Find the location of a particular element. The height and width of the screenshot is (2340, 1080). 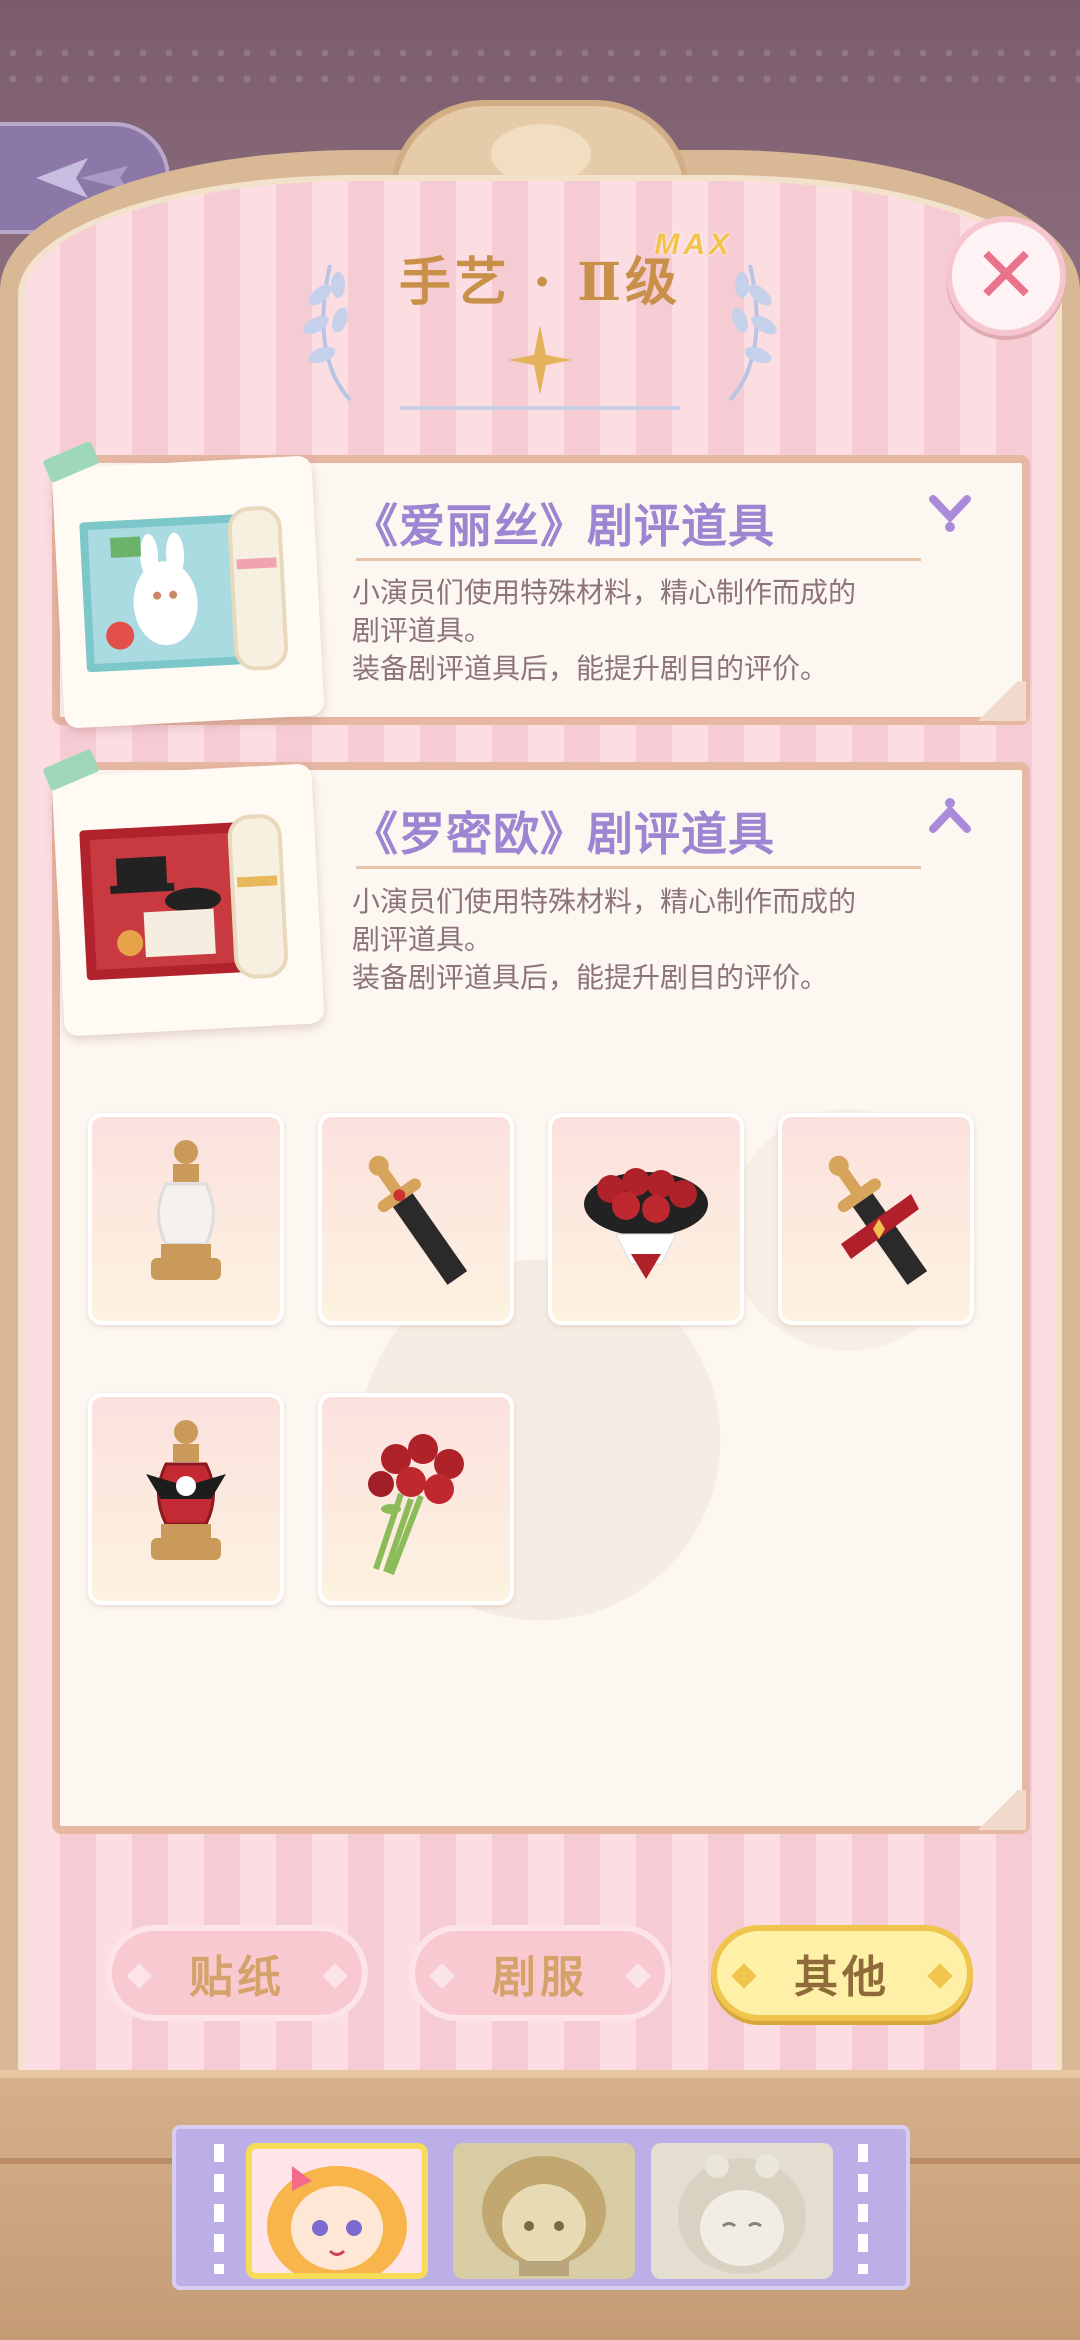

tab-others: 其他 is located at coordinates (842, 1973).